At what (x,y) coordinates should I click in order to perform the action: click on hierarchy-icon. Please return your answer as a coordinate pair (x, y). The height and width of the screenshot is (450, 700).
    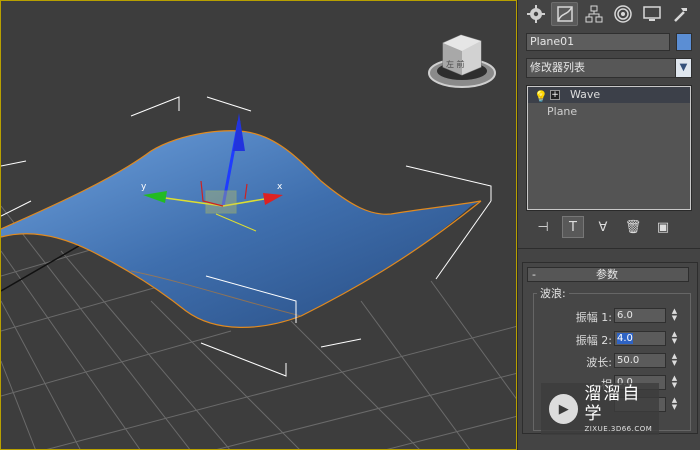
    Looking at the image, I should click on (593, 14).